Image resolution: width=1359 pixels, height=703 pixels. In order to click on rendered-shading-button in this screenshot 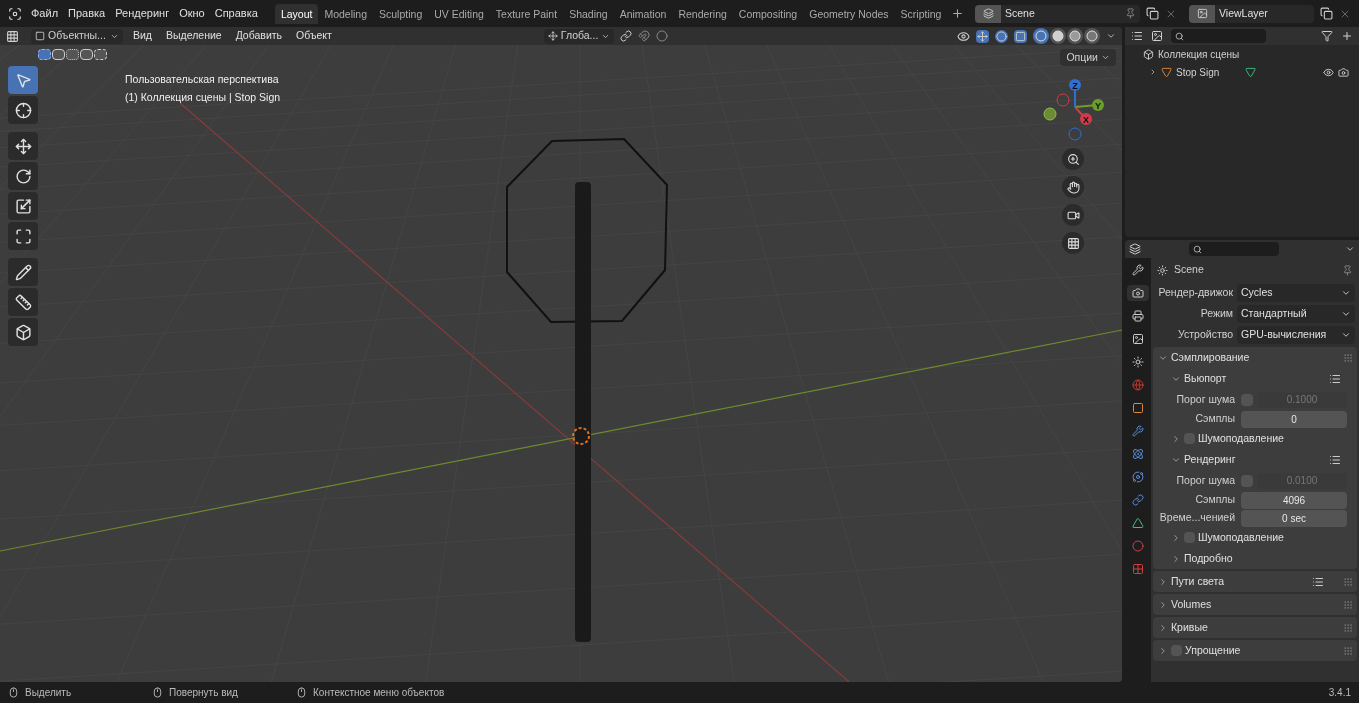, I will do `click(1092, 36)`.